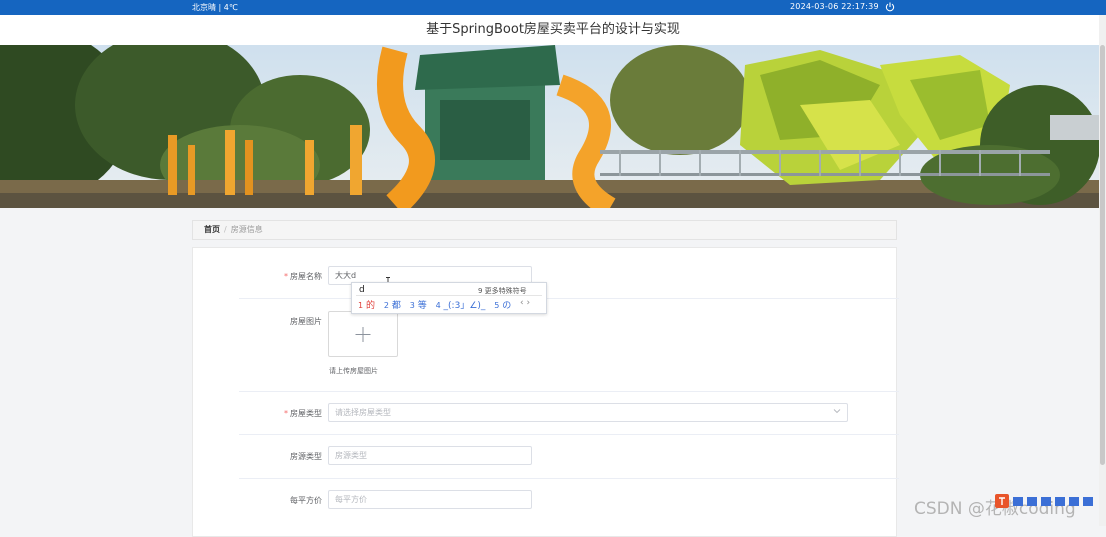 The width and height of the screenshot is (1106, 537). What do you see at coordinates (392, 306) in the screenshot?
I see `ime-candidate: 2 都` at bounding box center [392, 306].